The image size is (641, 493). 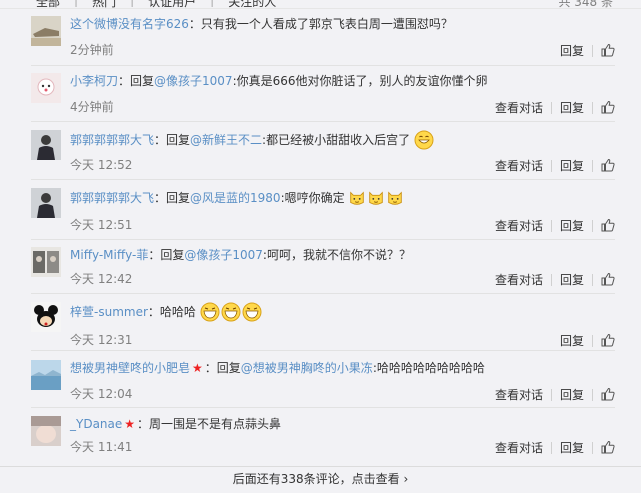 What do you see at coordinates (336, 255) in the screenshot?
I see `comment-text: :呵呵，我就不信你不说？？` at bounding box center [336, 255].